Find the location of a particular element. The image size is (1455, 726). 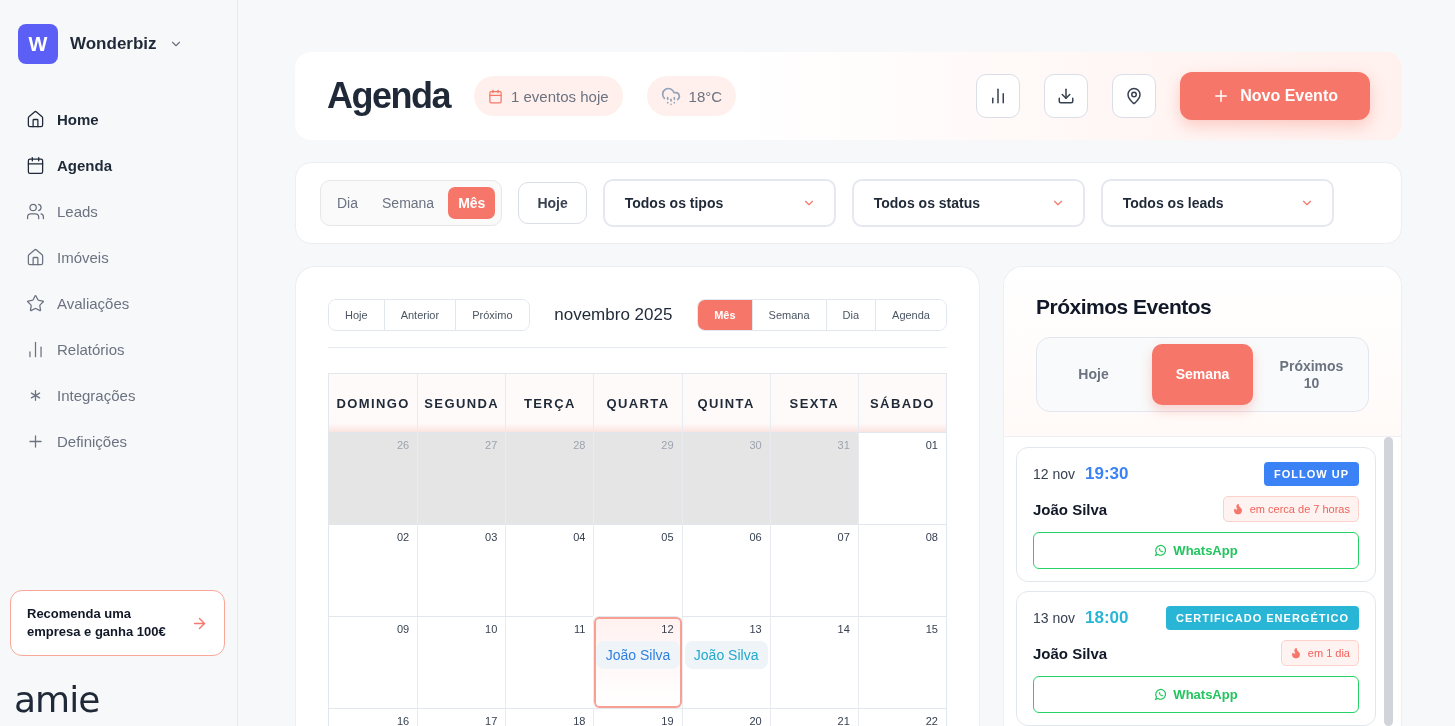

weekday-header: SEXTA is located at coordinates (813, 403).